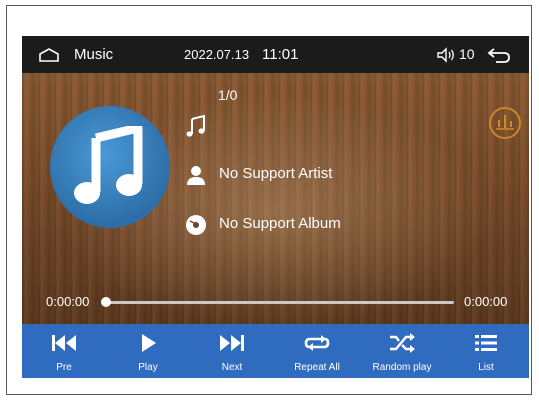 The height and width of the screenshot is (401, 539). Describe the element at coordinates (486, 343) in the screenshot. I see `list-icon` at that location.